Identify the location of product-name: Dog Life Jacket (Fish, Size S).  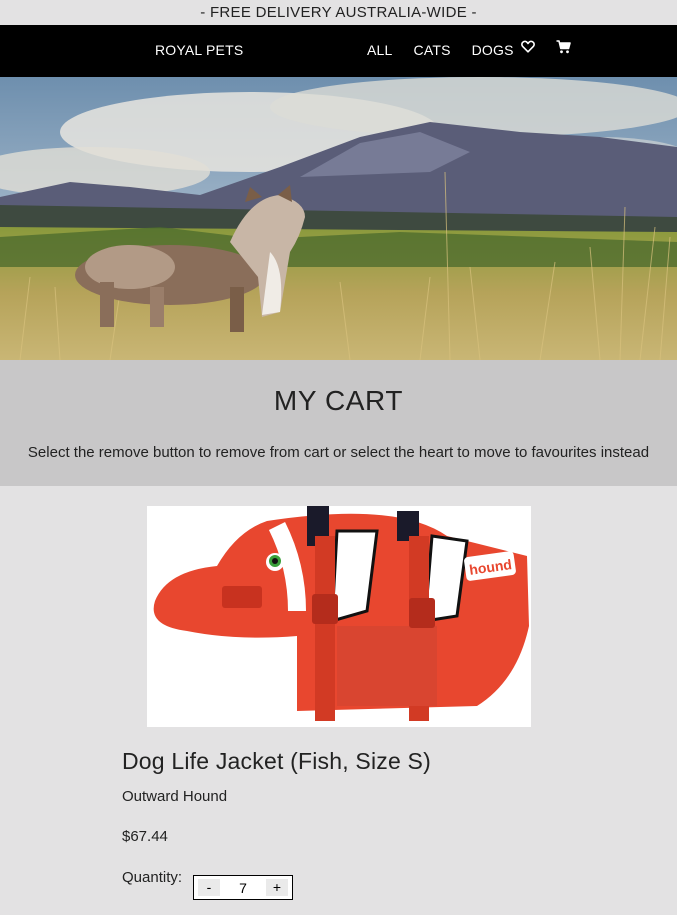
(276, 761).